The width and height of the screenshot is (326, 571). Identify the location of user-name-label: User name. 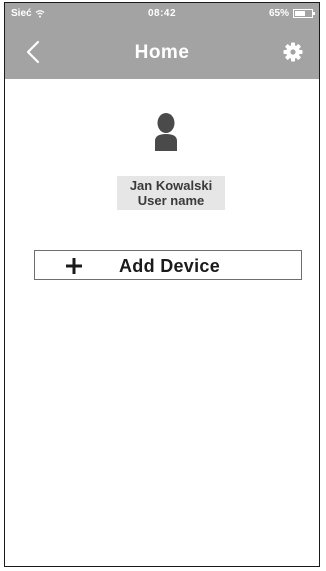
(171, 200).